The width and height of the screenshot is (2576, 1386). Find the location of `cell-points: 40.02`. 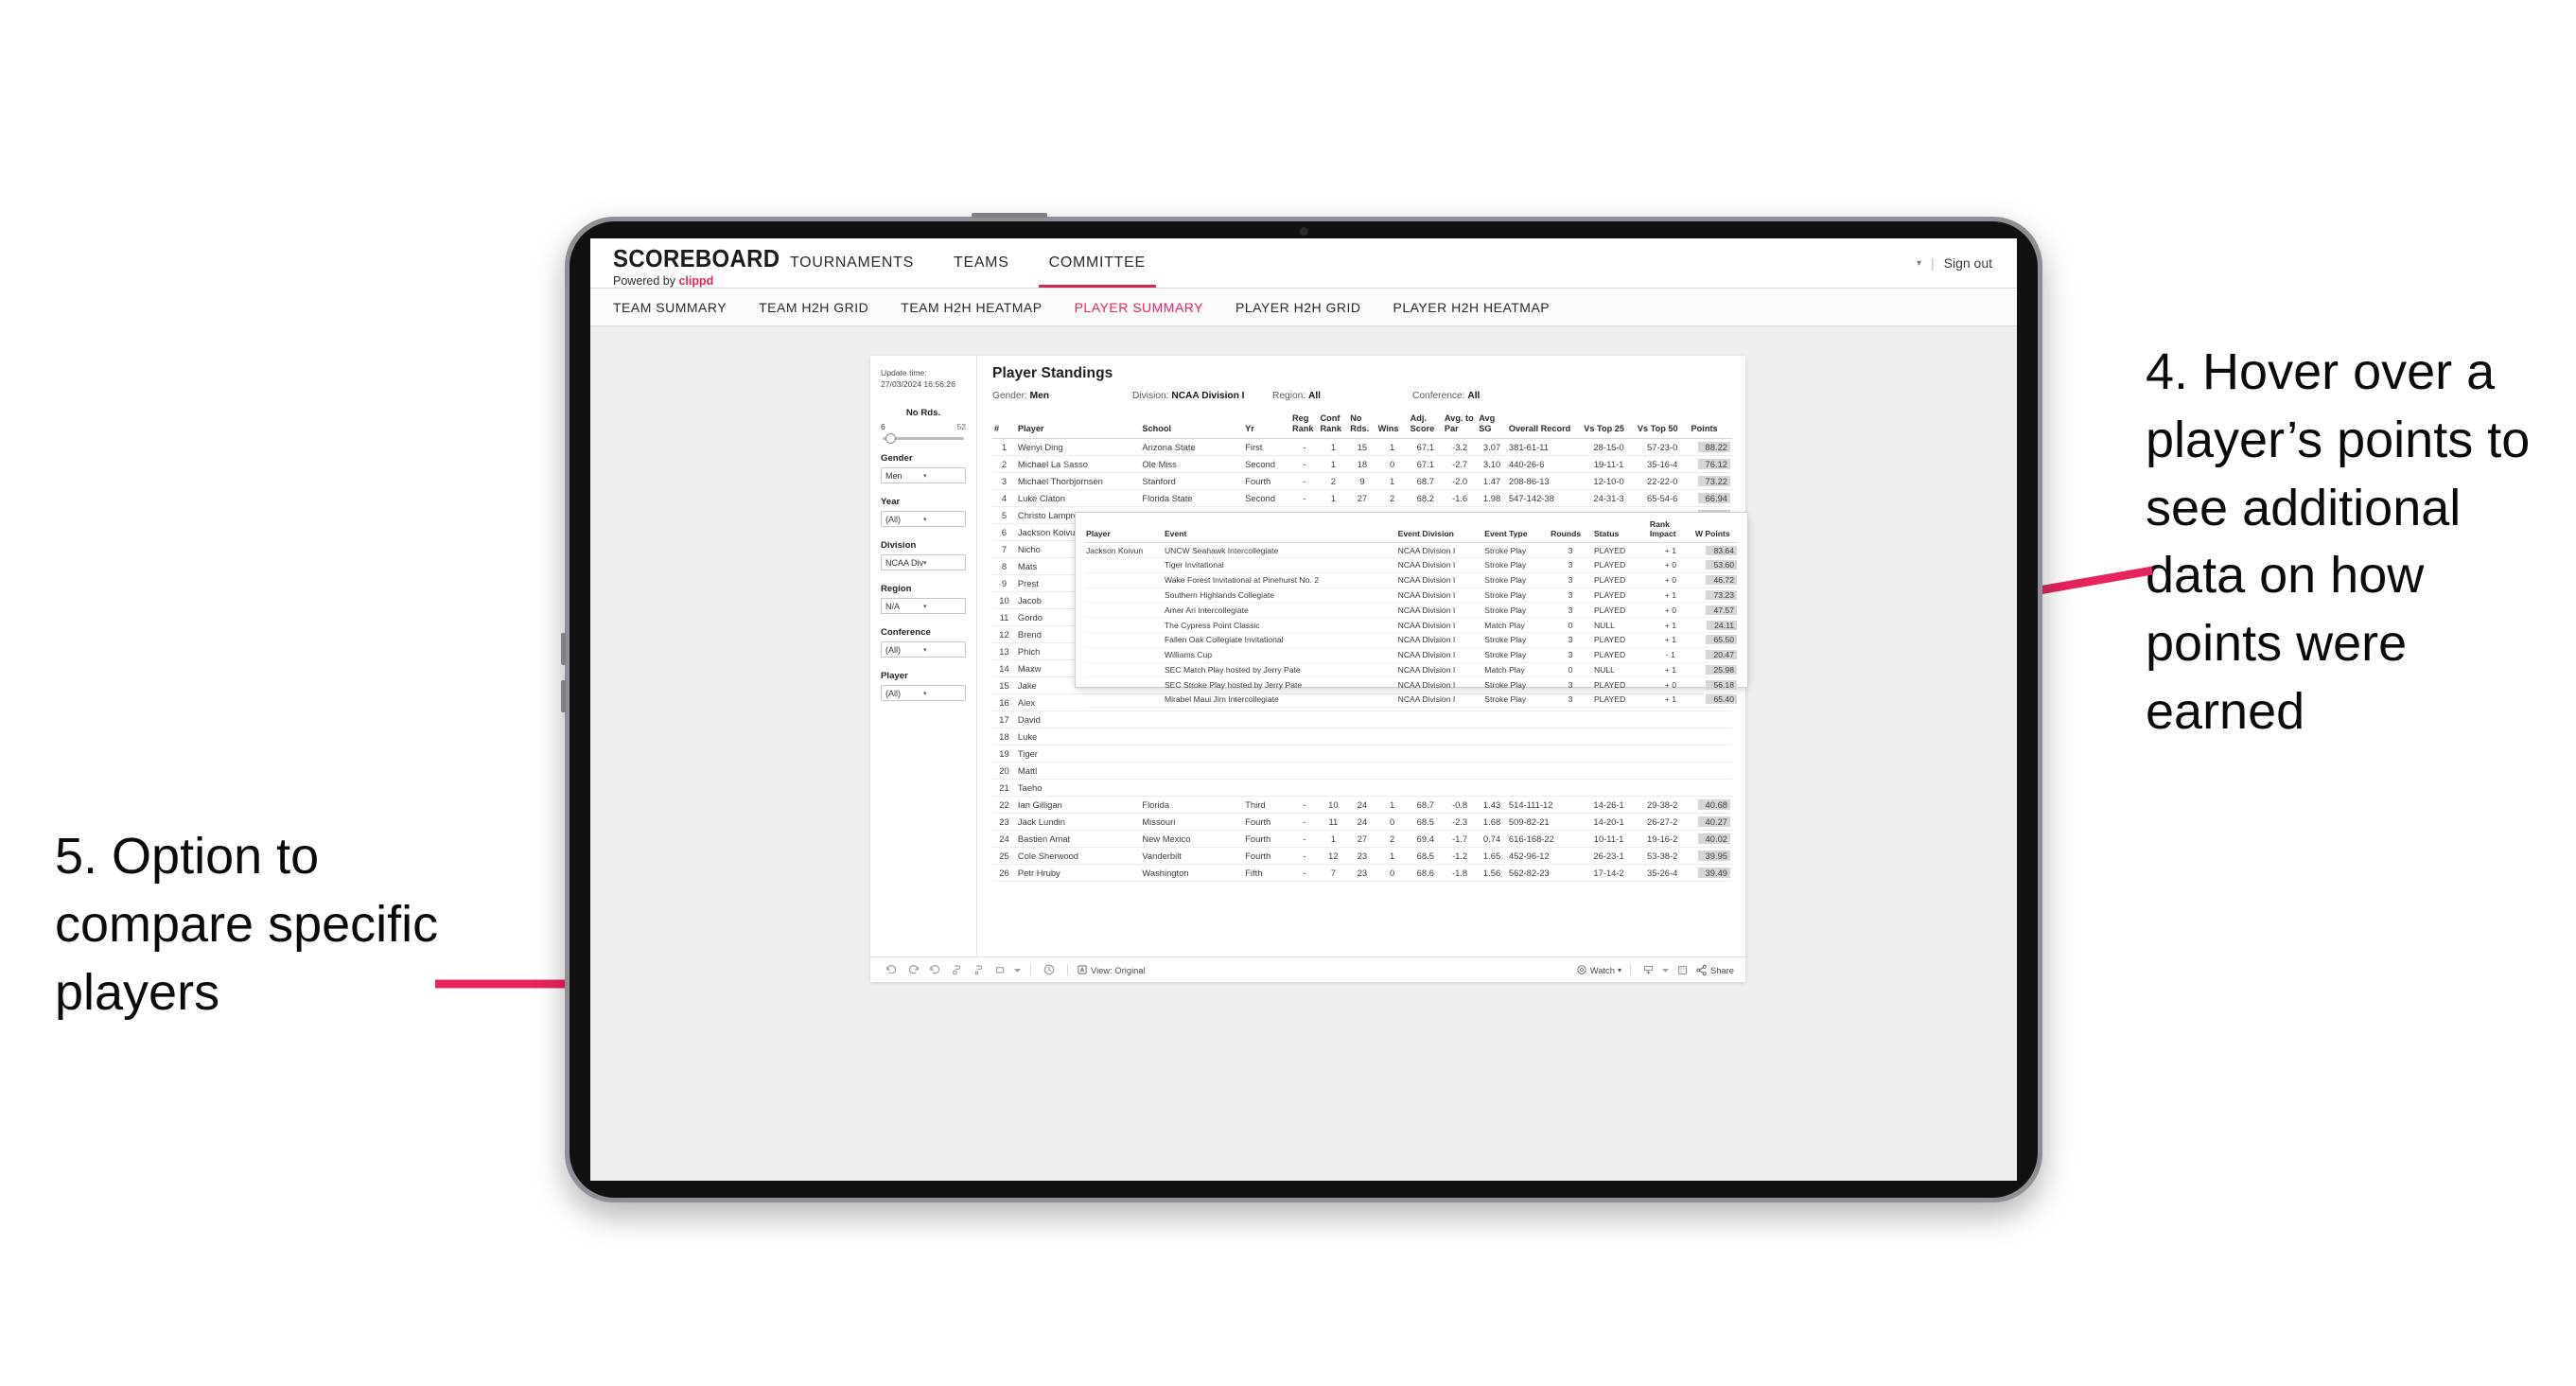

cell-points: 40.02 is located at coordinates (1711, 839).